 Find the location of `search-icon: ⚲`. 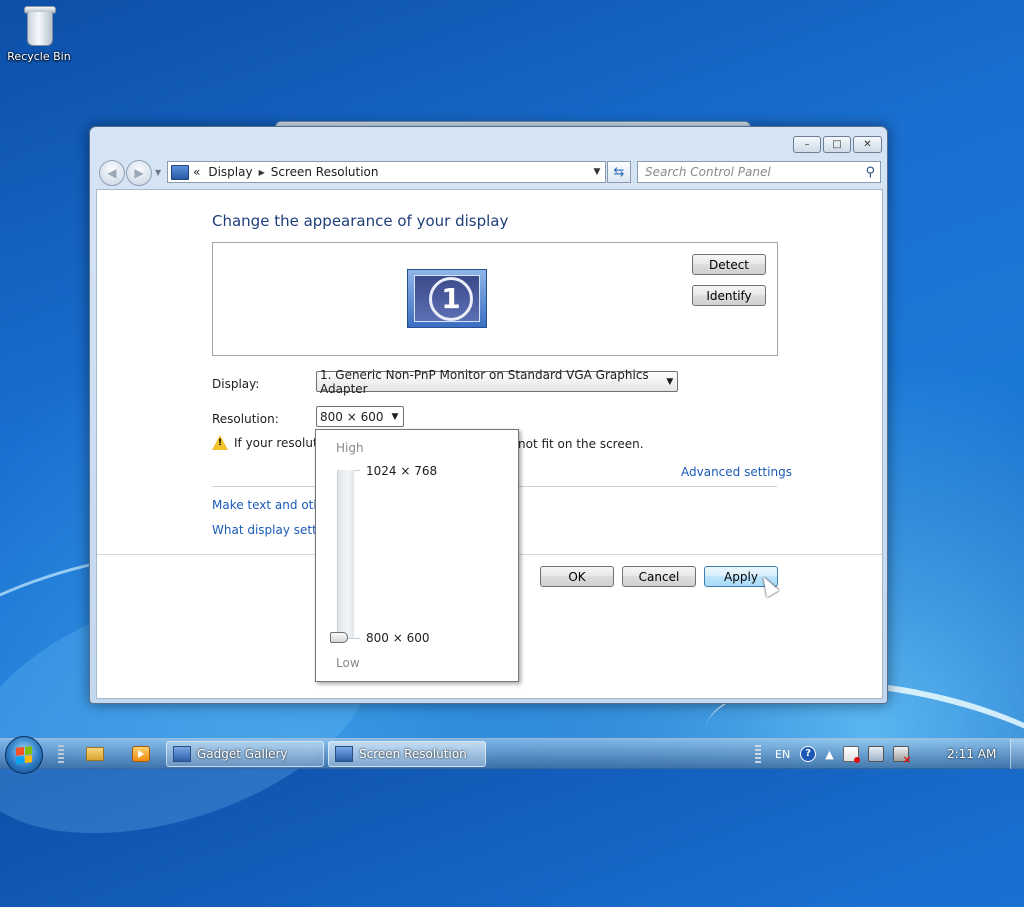

search-icon: ⚲ is located at coordinates (870, 172).